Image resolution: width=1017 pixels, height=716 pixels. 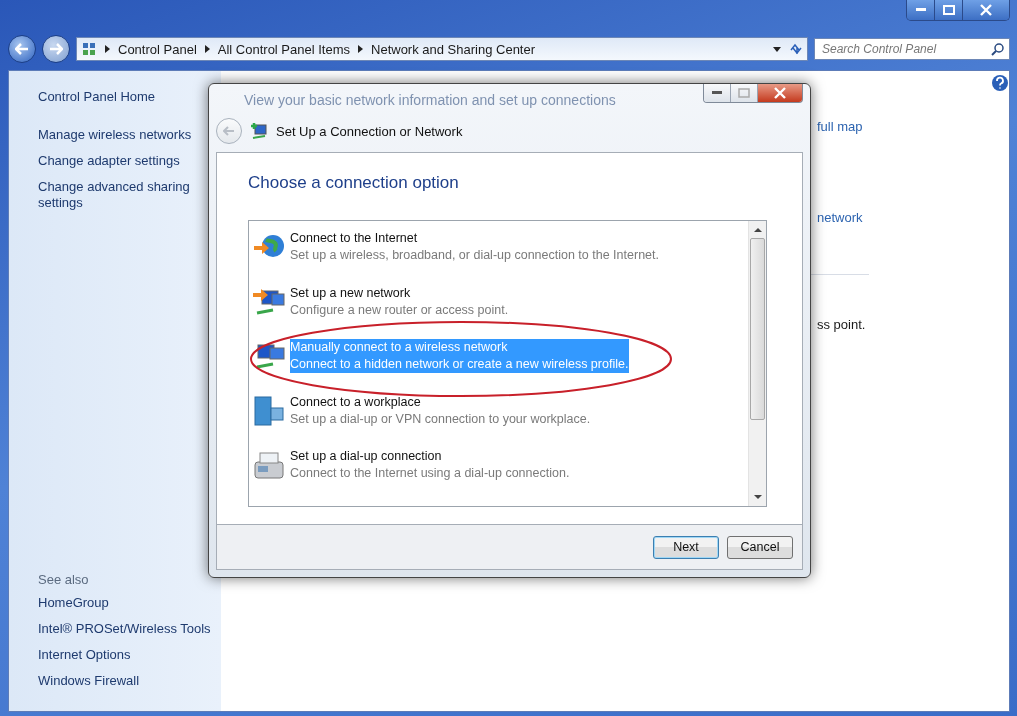 What do you see at coordinates (757, 363) in the screenshot?
I see `scrollbar` at bounding box center [757, 363].